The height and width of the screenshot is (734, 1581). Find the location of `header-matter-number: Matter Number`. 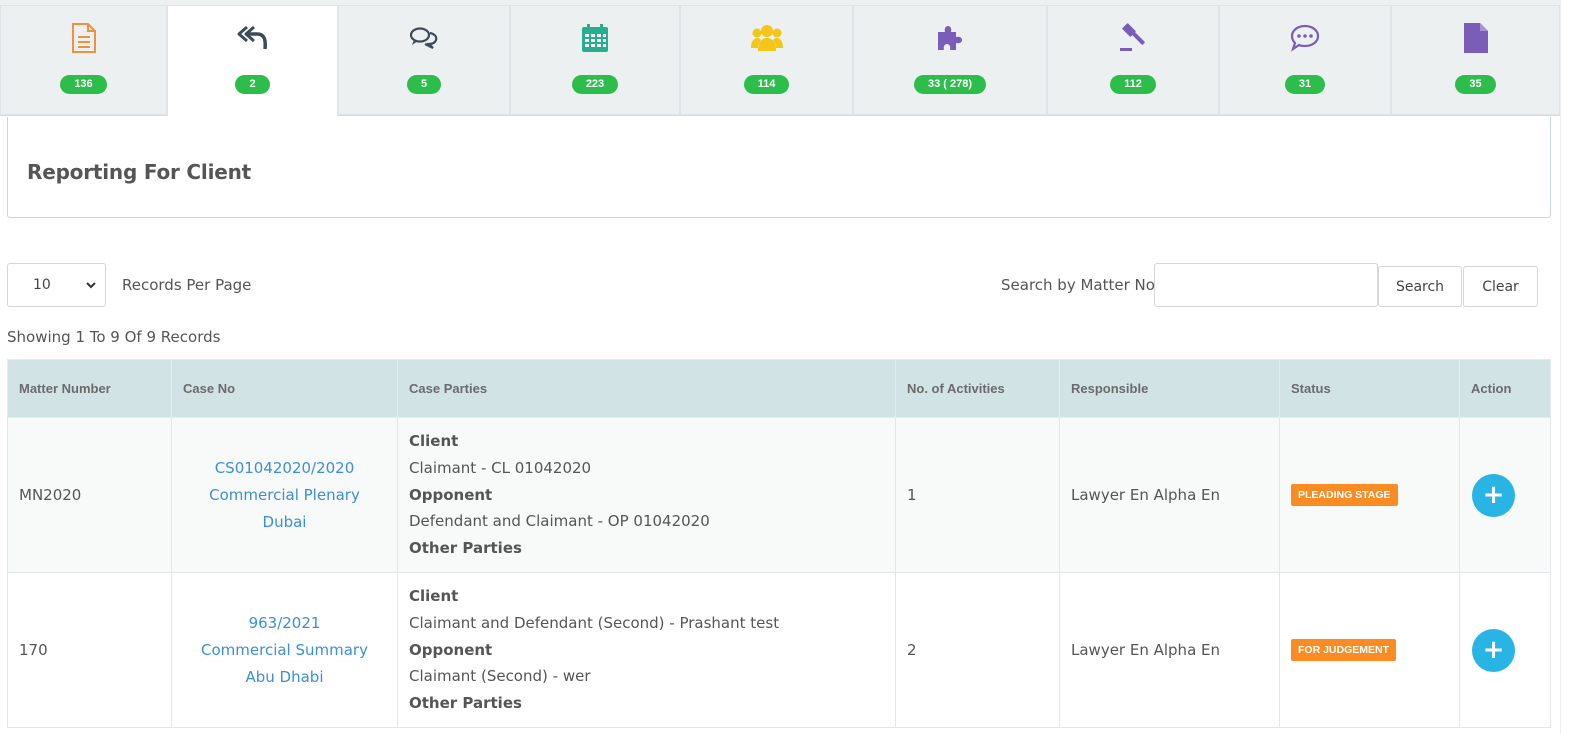

header-matter-number: Matter Number is located at coordinates (89, 388).